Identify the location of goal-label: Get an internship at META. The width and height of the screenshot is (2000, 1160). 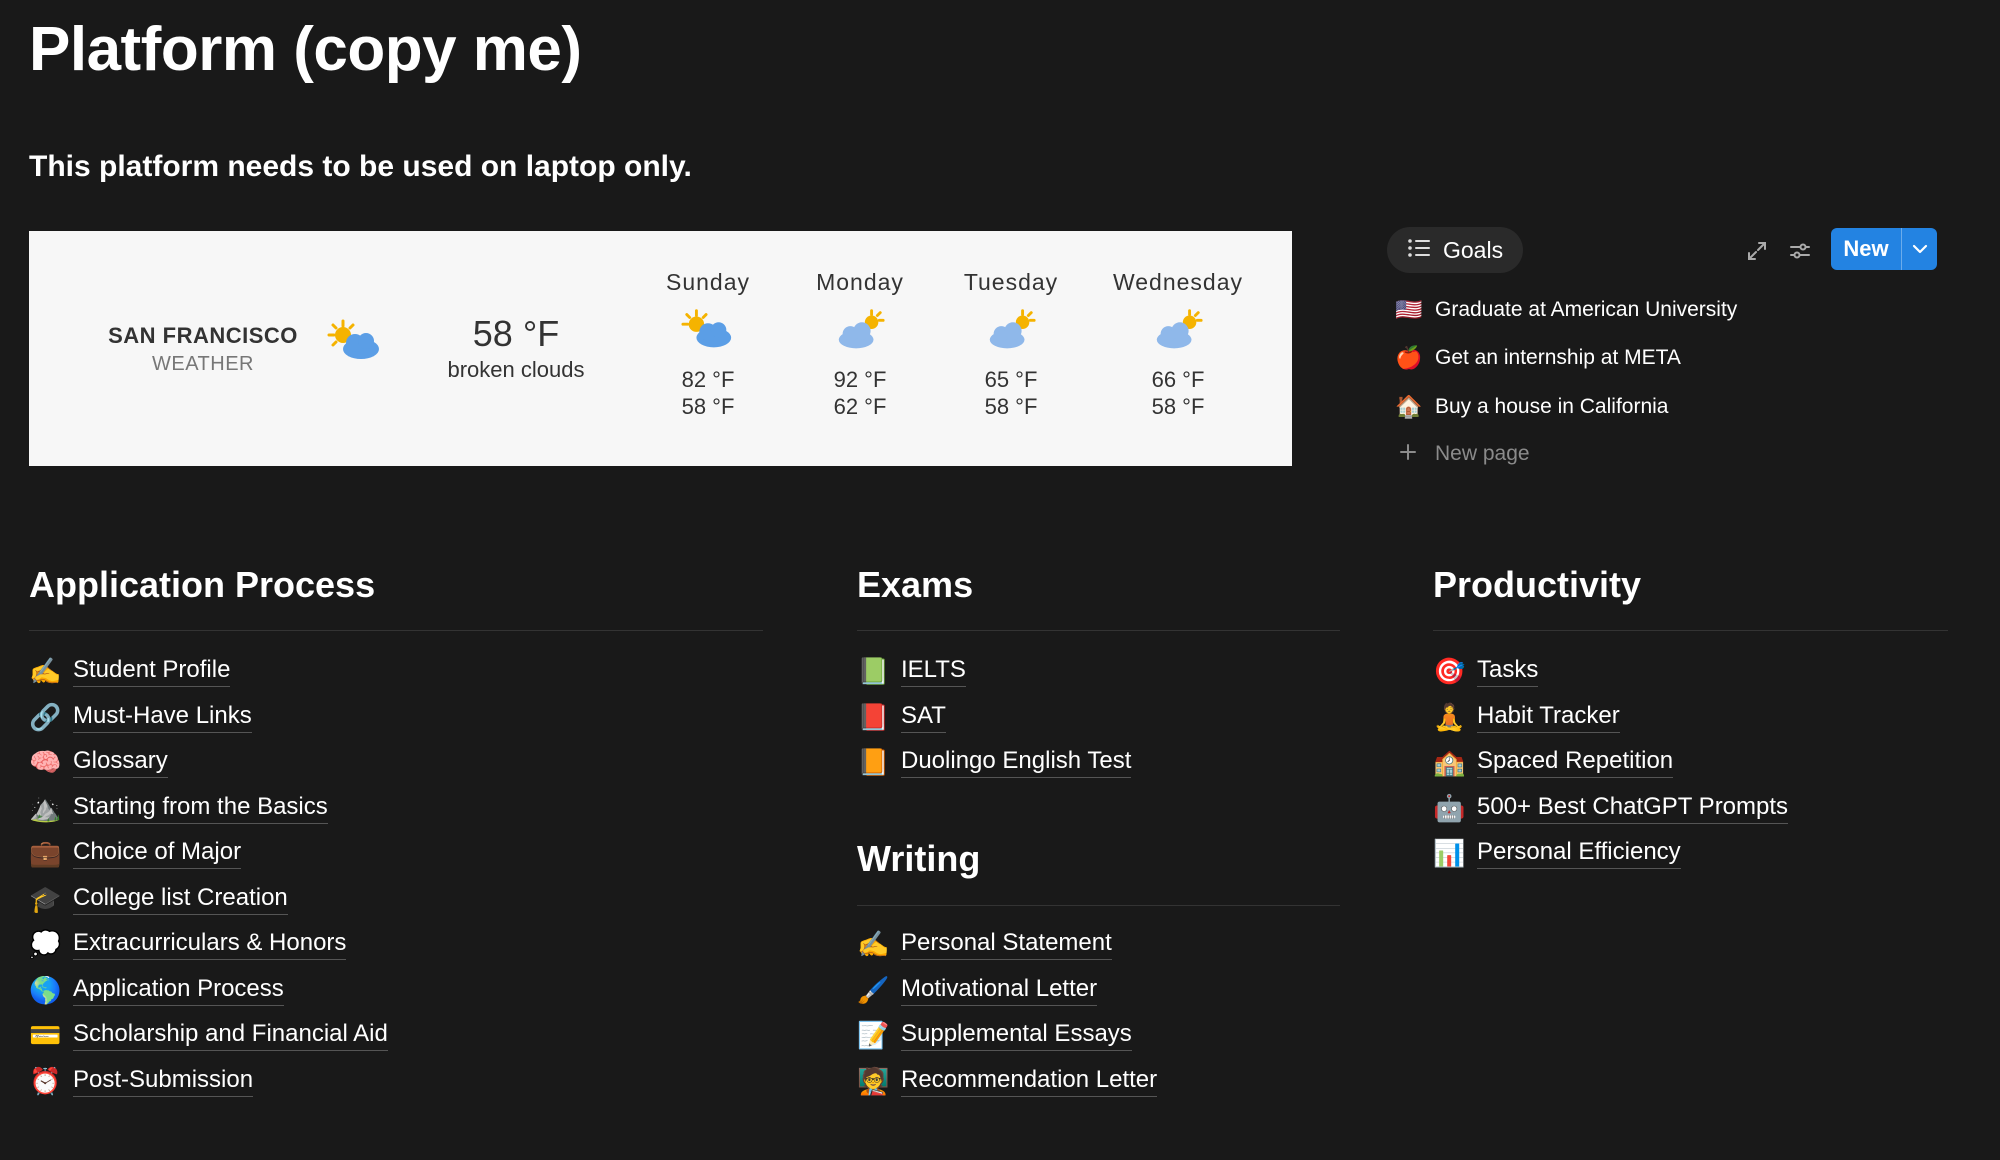
(1558, 357).